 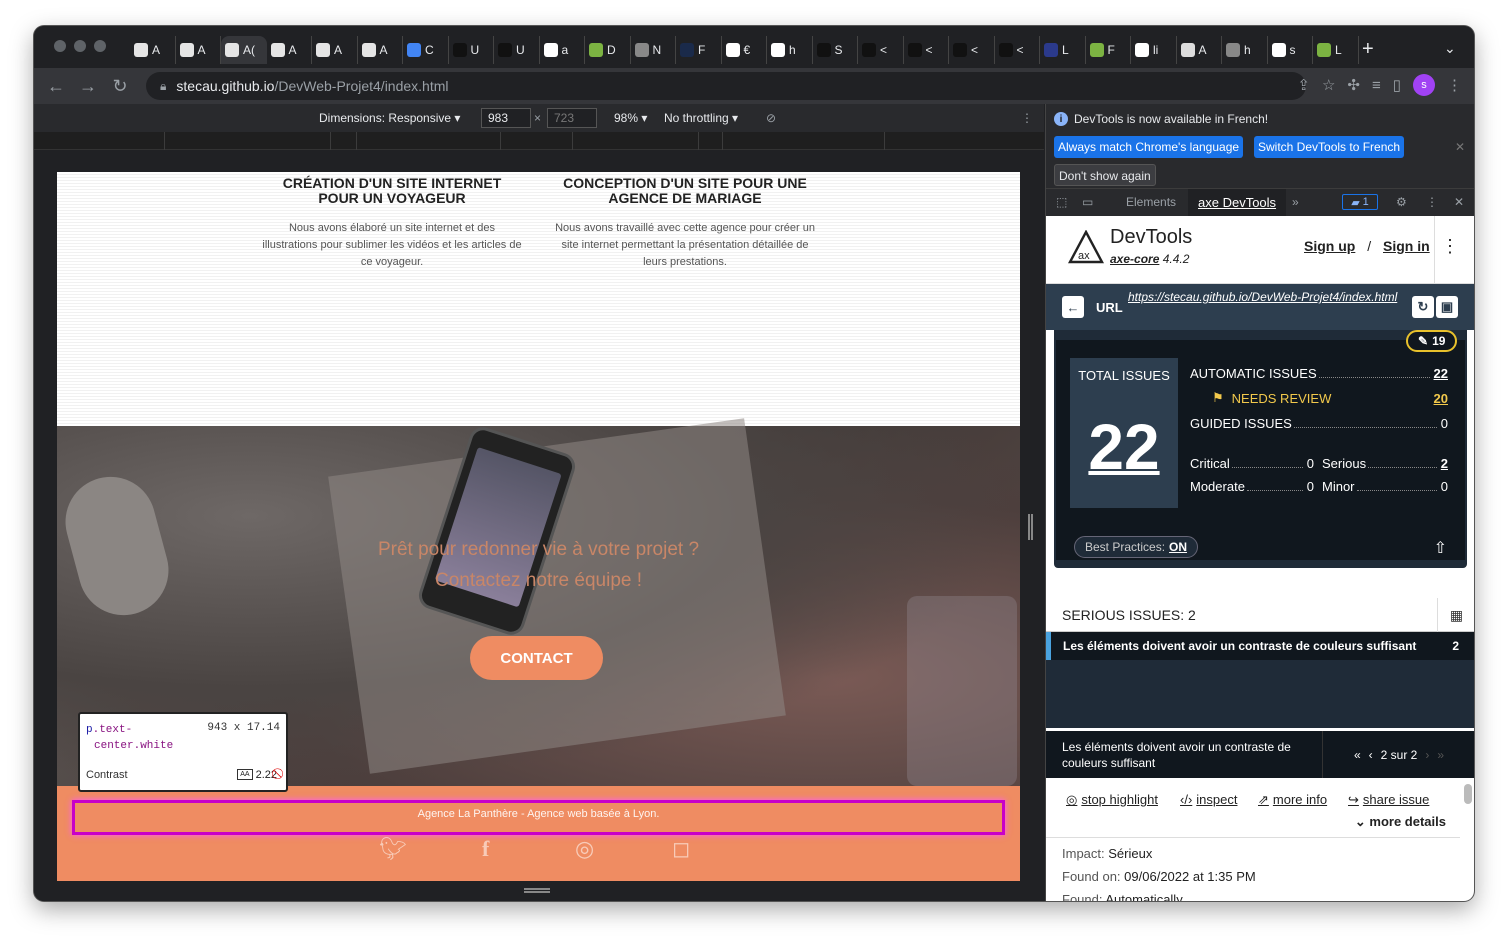 What do you see at coordinates (1459, 202) in the screenshot?
I see `close-devtools-icon: ✕` at bounding box center [1459, 202].